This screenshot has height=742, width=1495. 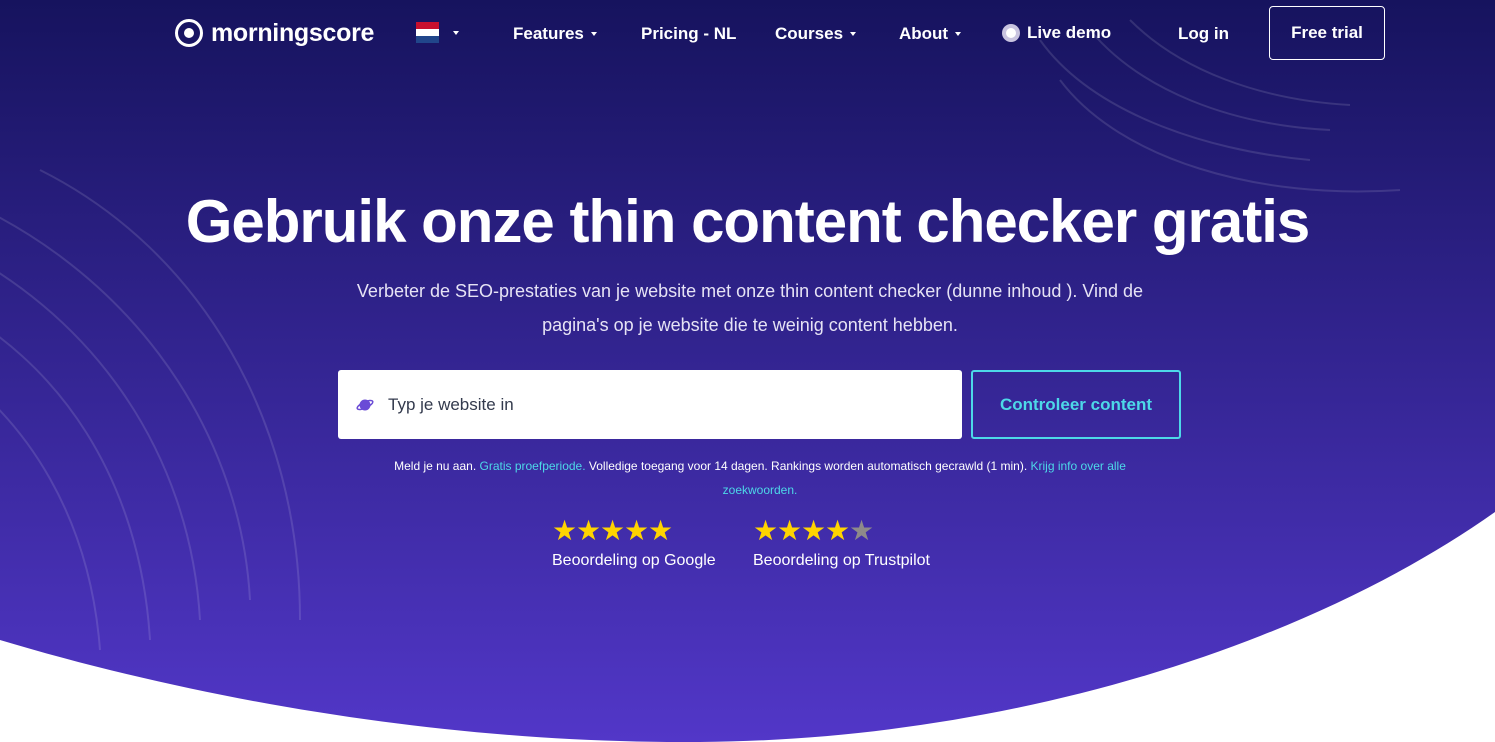 I want to click on trustpilot-stars: ★ ★ ★ ★ ★, so click(x=841, y=530).